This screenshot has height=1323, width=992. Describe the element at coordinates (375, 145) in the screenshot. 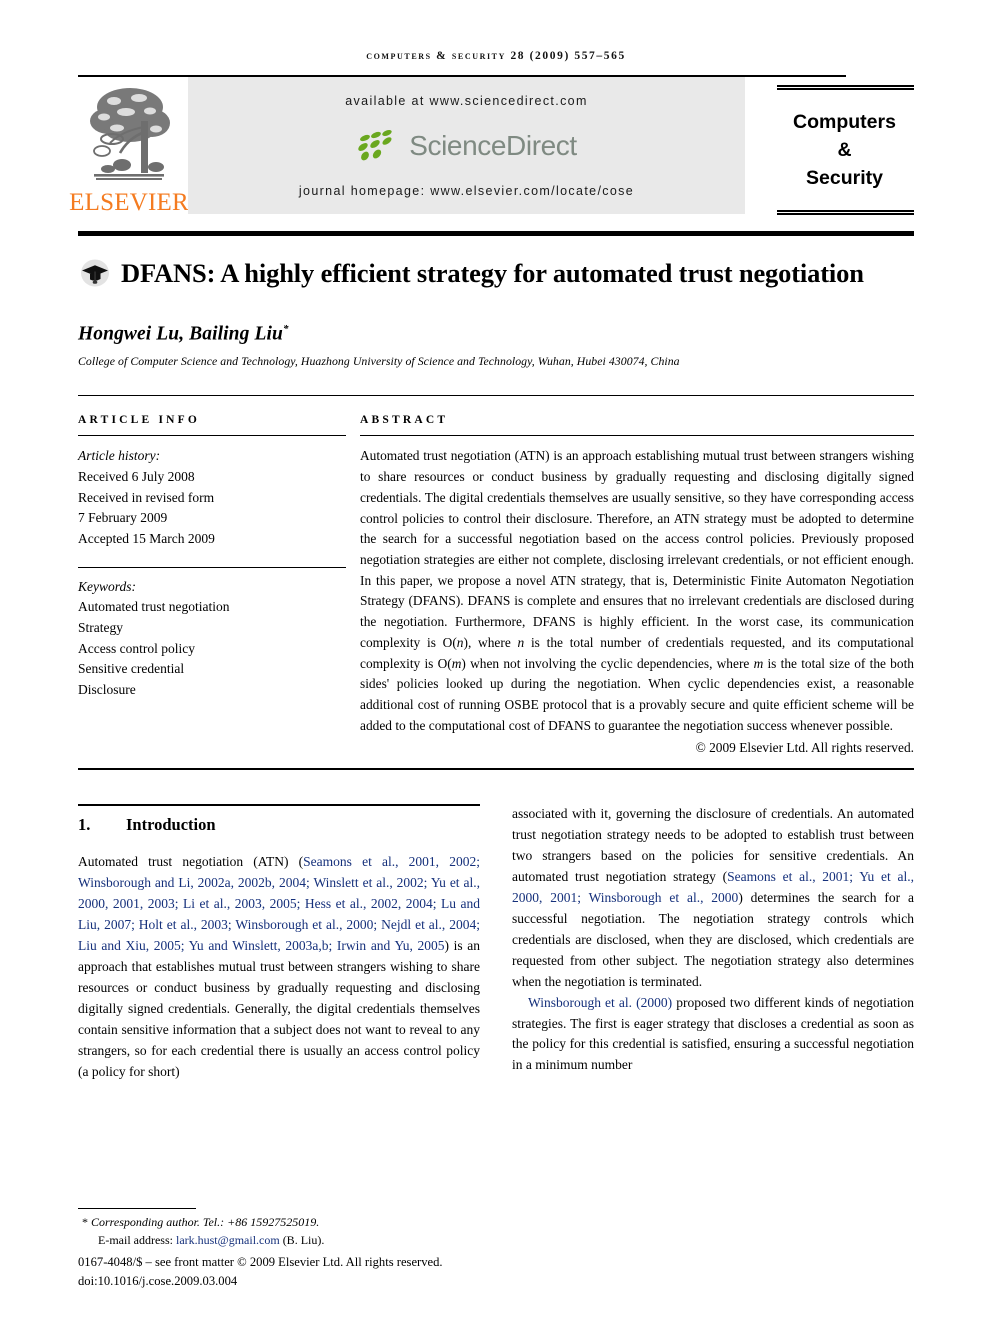

I see `sciencedirect-leaves-icon` at that location.